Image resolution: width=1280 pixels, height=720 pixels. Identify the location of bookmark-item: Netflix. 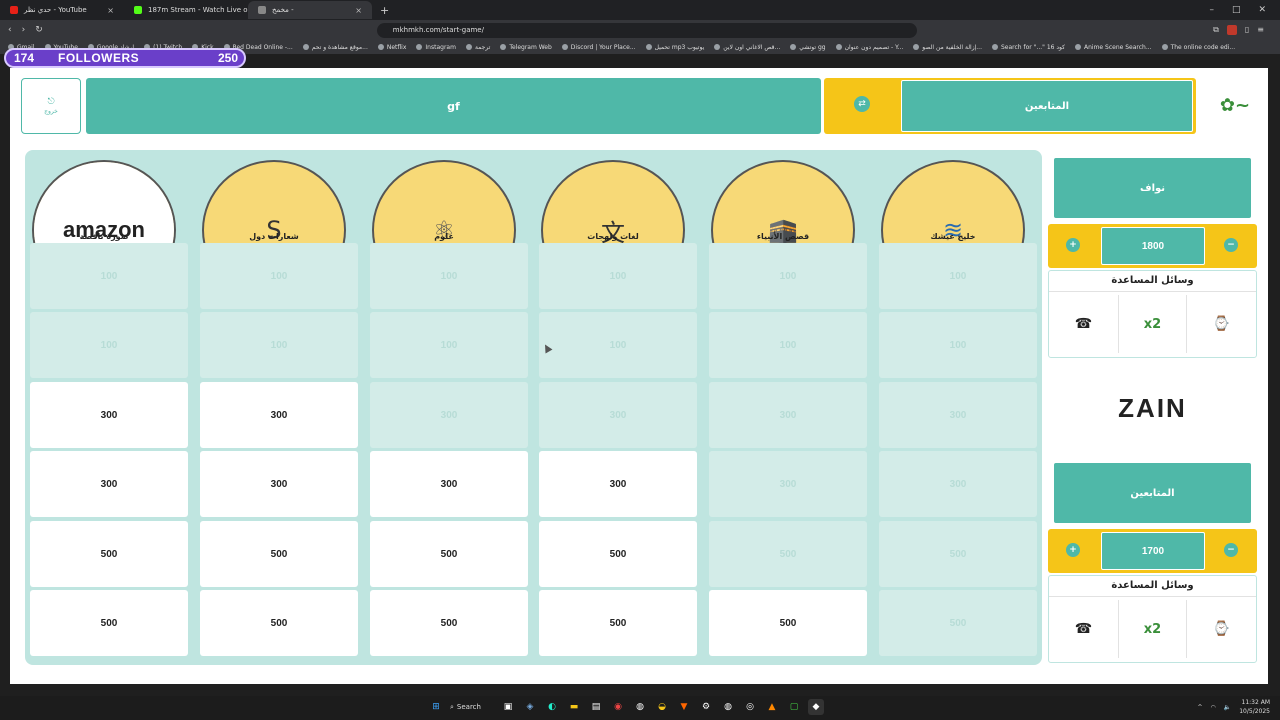
(391, 47).